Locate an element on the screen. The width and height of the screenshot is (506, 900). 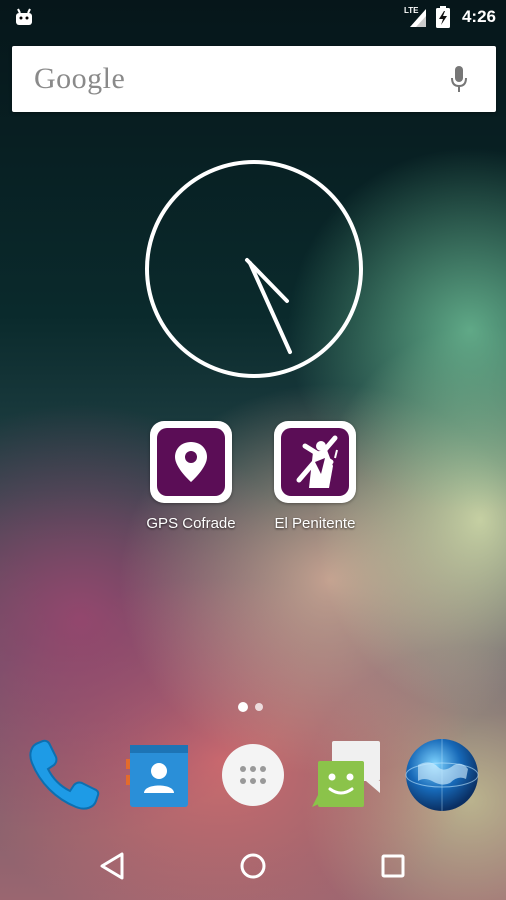
status-time: 4:26 is located at coordinates (478, 16).